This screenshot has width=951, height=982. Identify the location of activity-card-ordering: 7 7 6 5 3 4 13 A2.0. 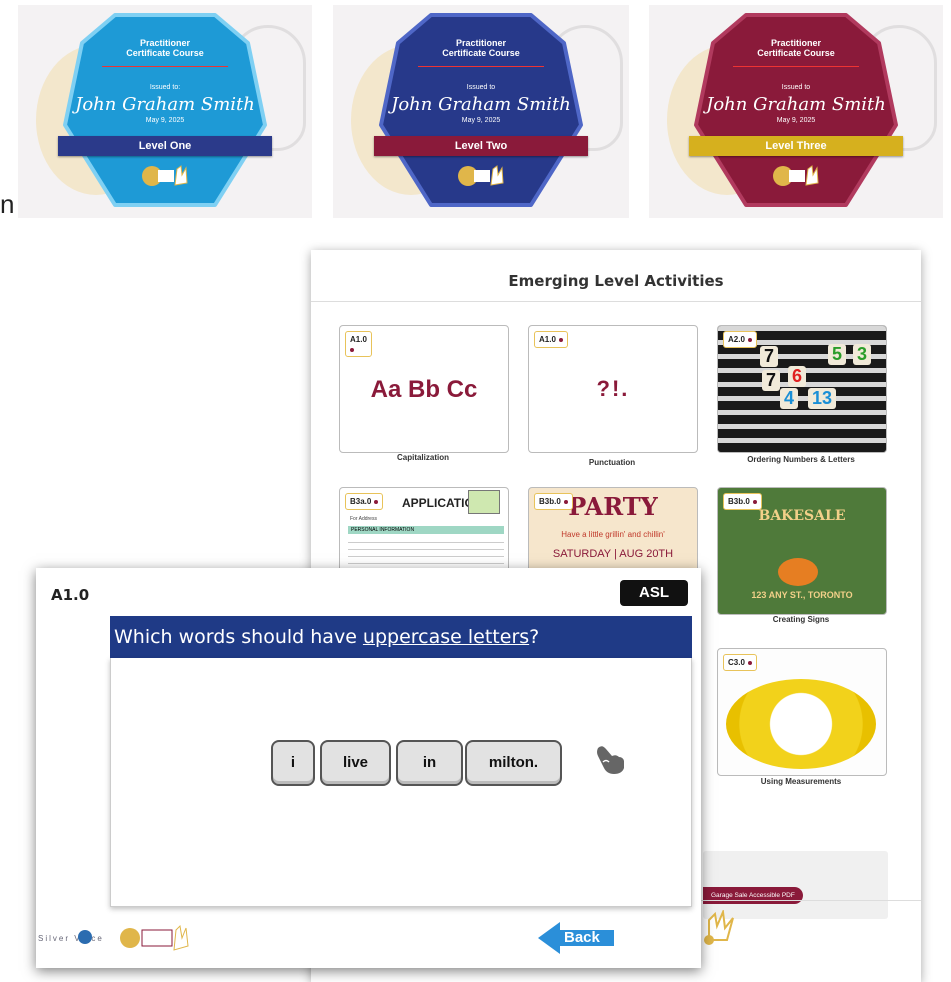
(802, 389).